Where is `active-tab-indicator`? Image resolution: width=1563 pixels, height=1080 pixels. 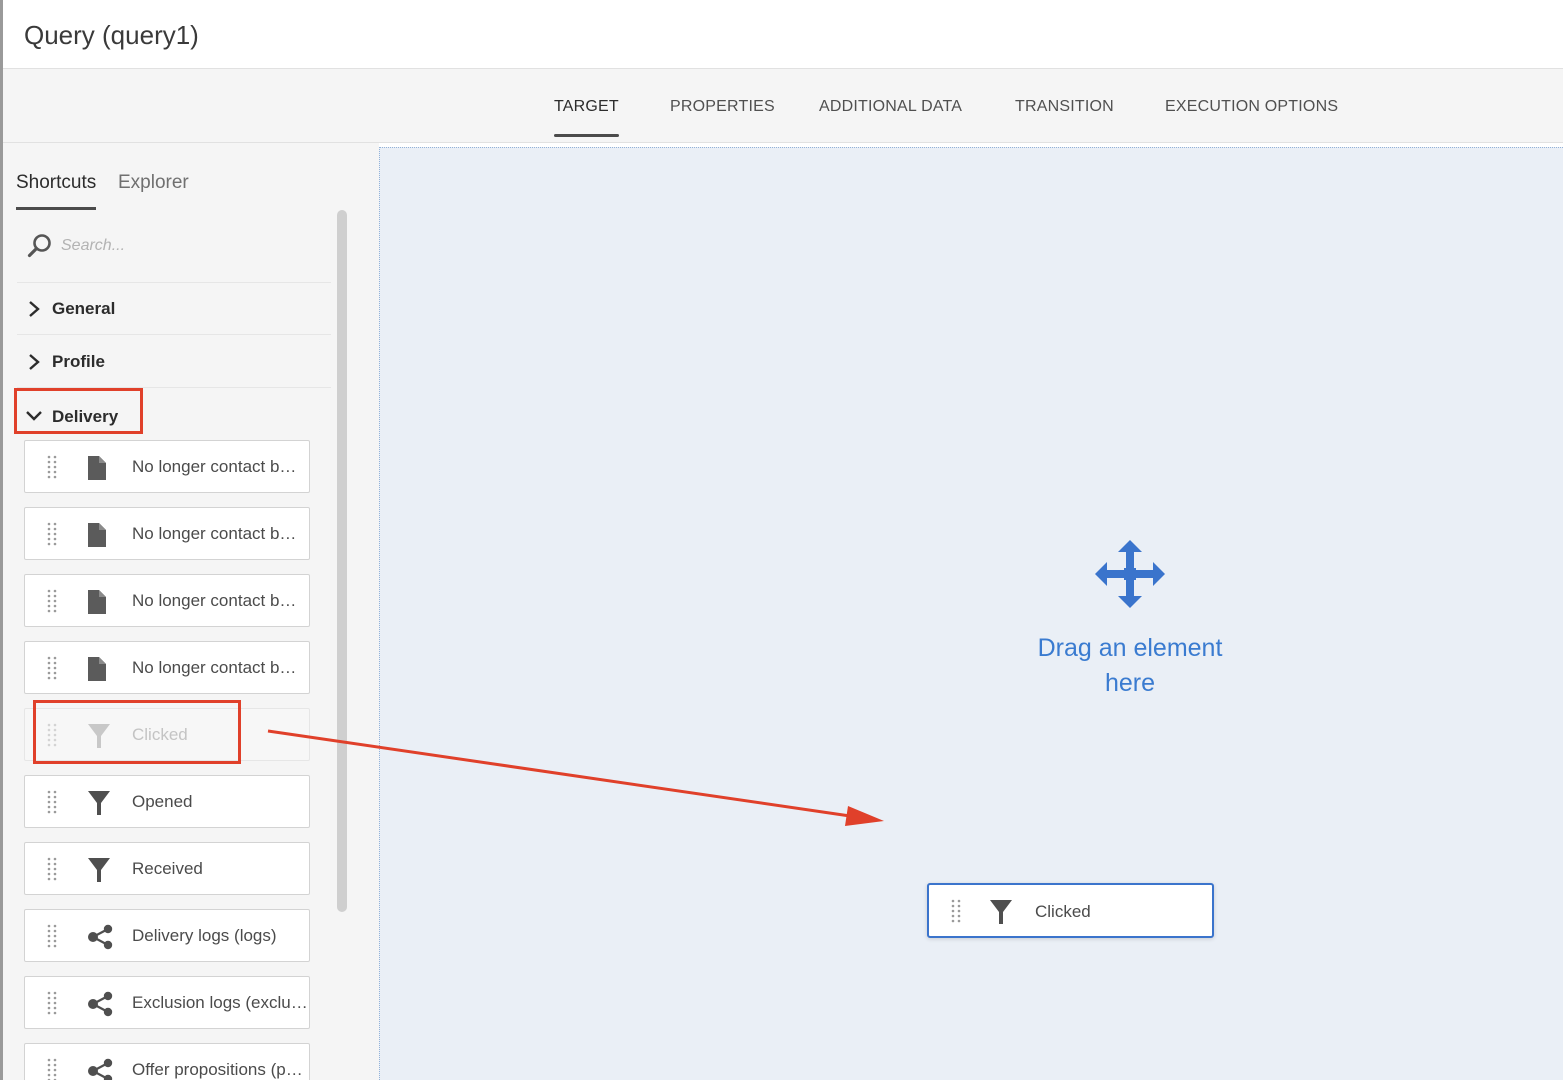
active-tab-indicator is located at coordinates (586, 135).